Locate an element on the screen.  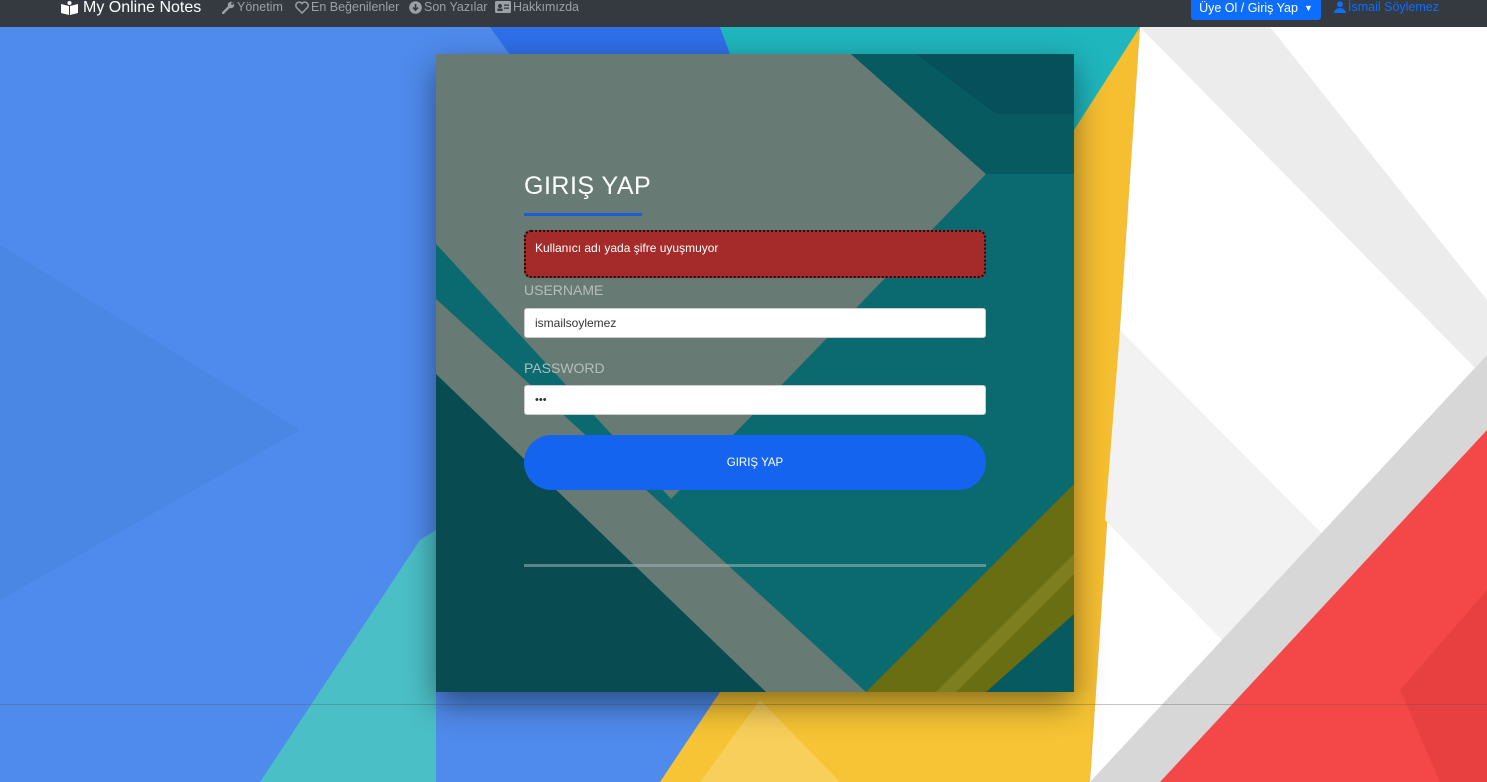
error-alert: Kullanıcı adı yada şifre uyuşmuyor is located at coordinates (755, 254).